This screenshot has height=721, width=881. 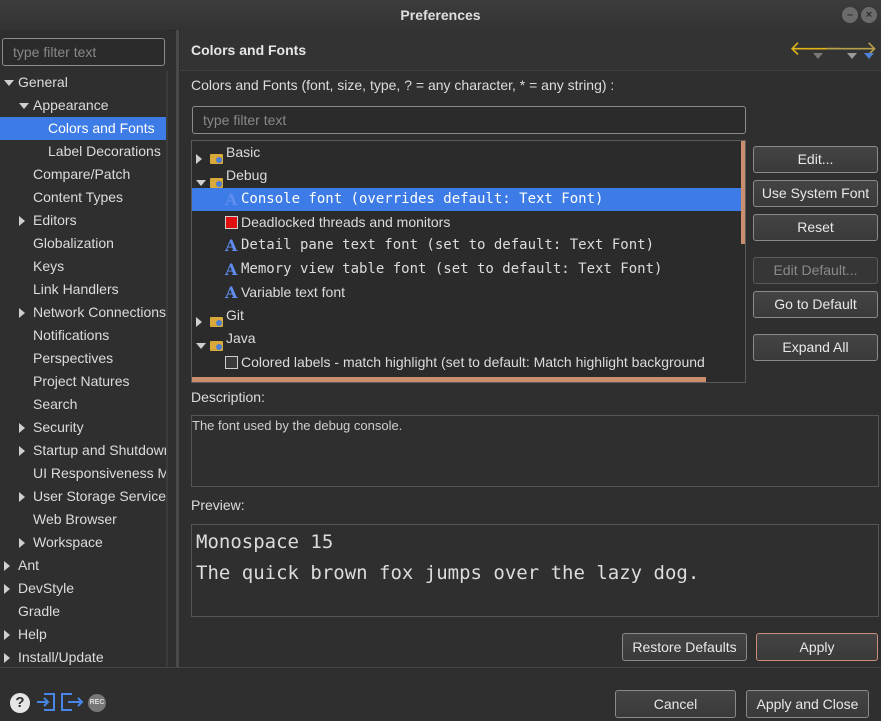 I want to click on record-icon: REC, so click(x=97, y=703).